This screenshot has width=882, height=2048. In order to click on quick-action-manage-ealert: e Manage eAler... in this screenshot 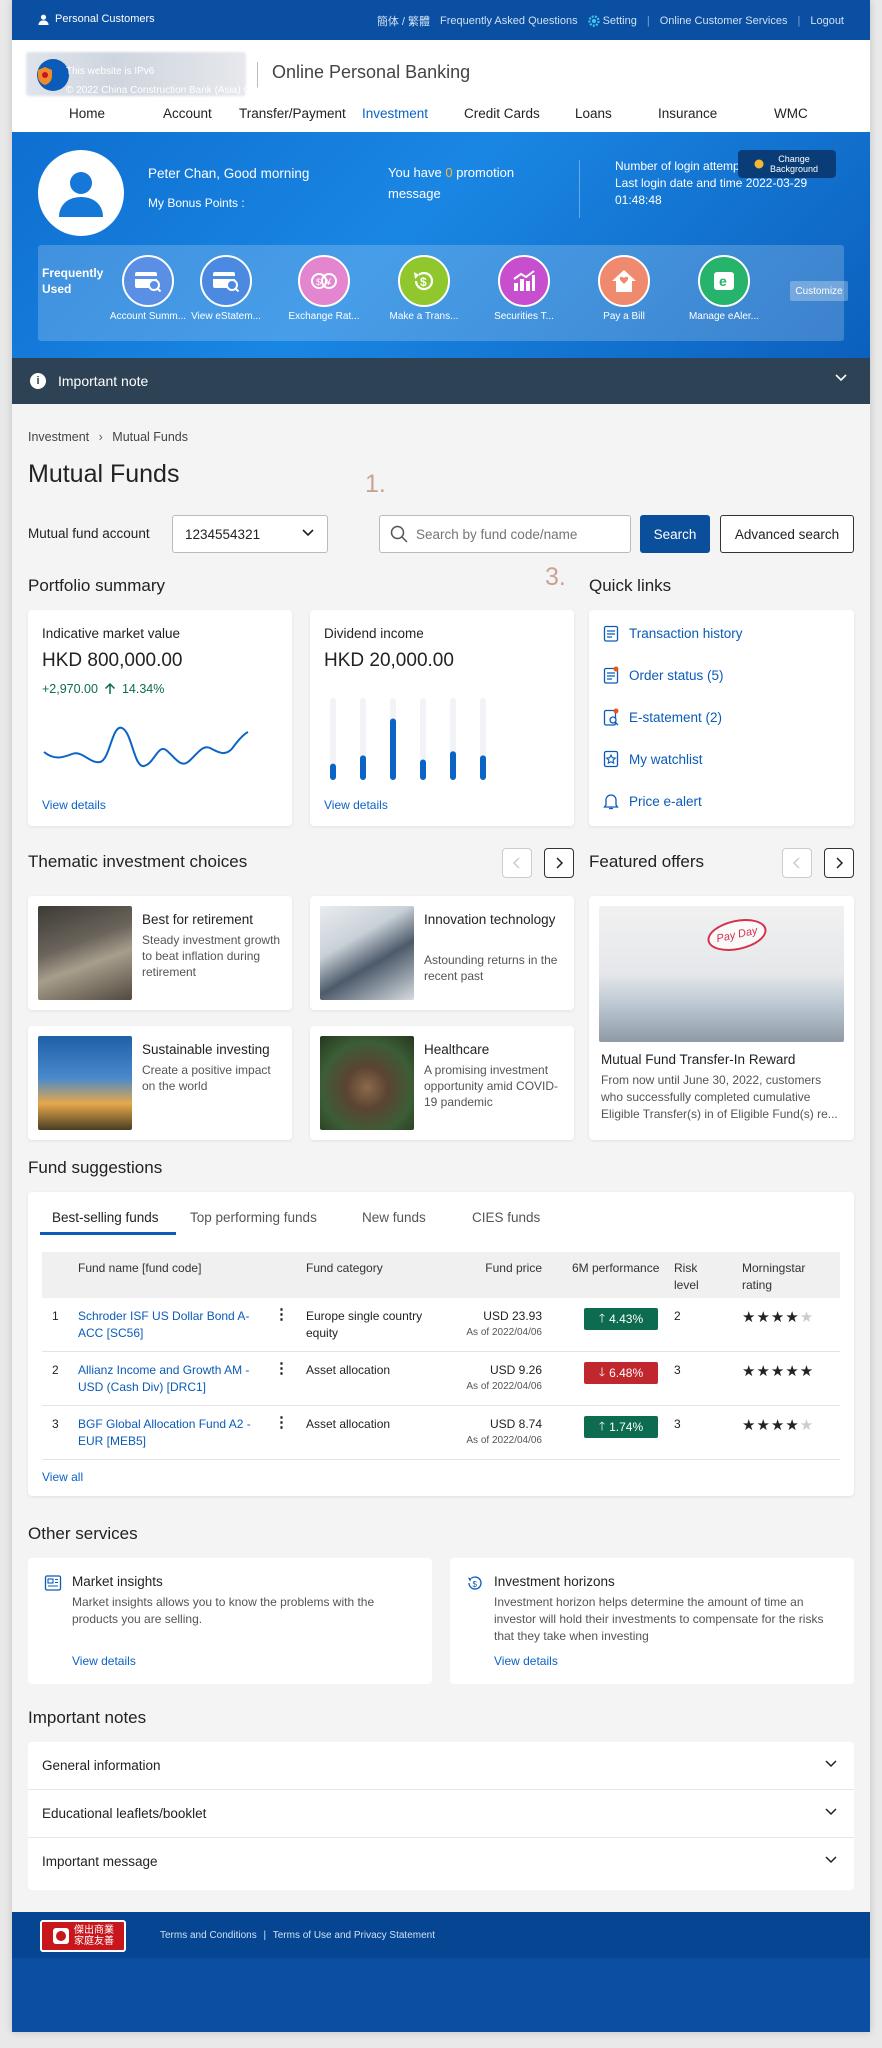, I will do `click(724, 288)`.